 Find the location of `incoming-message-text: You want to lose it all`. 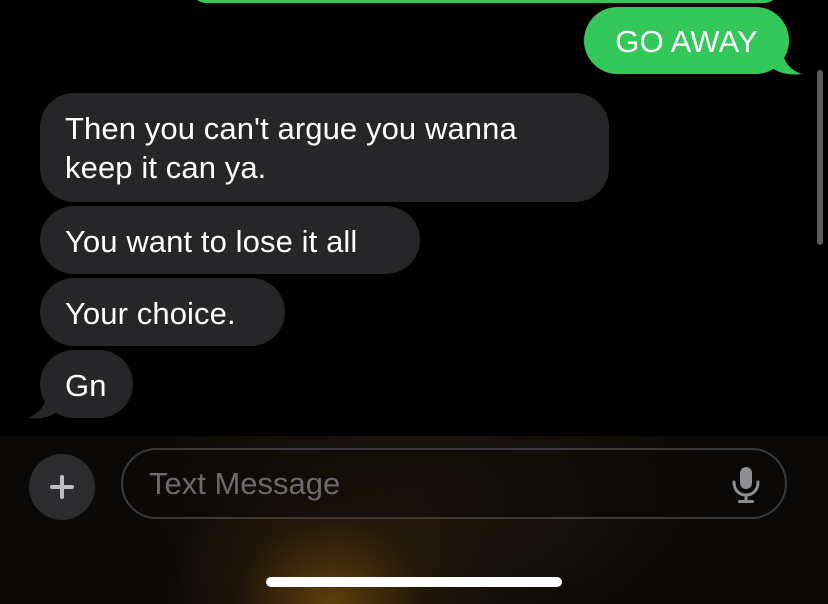

incoming-message-text: You want to lose it all is located at coordinates (211, 241).